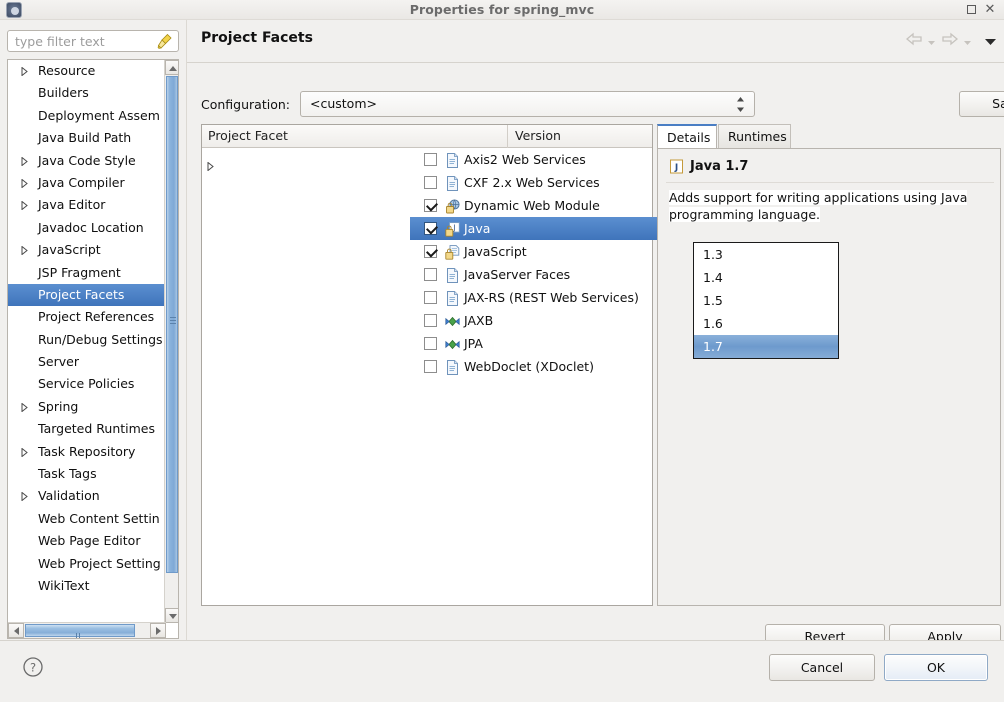 Image resolution: width=1004 pixels, height=702 pixels. Describe the element at coordinates (87, 116) in the screenshot. I see `sidebar-item-deployment-assem: Deployment Assem` at that location.